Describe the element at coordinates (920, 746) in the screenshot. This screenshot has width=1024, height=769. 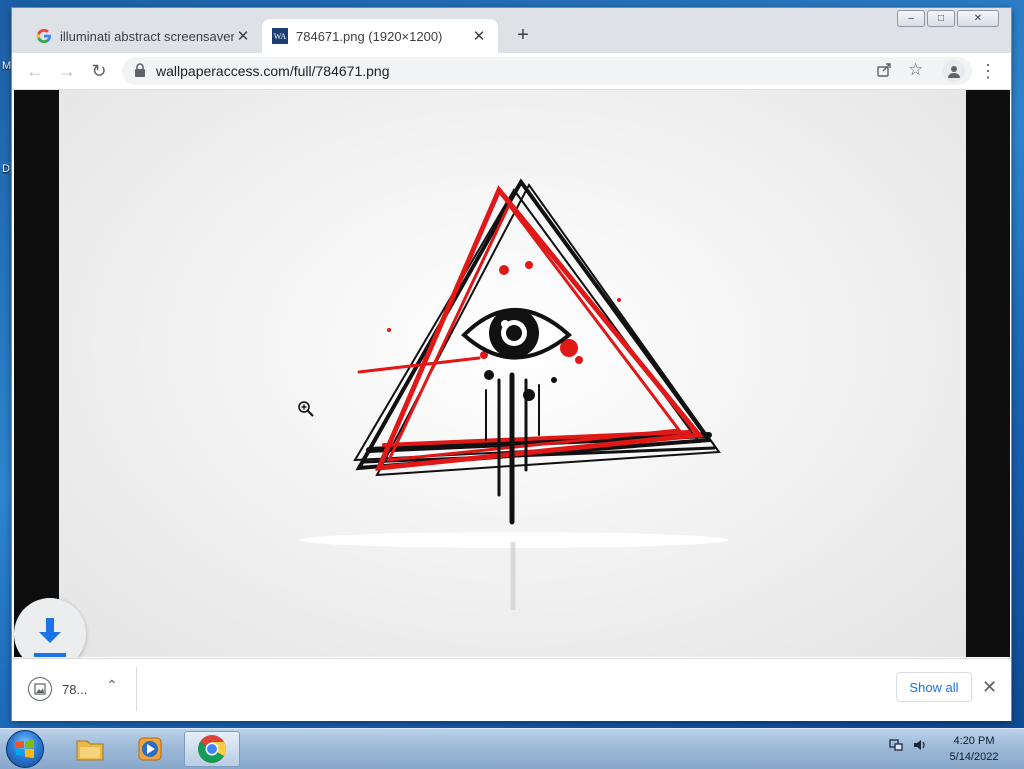
I see `volume-icon` at that location.